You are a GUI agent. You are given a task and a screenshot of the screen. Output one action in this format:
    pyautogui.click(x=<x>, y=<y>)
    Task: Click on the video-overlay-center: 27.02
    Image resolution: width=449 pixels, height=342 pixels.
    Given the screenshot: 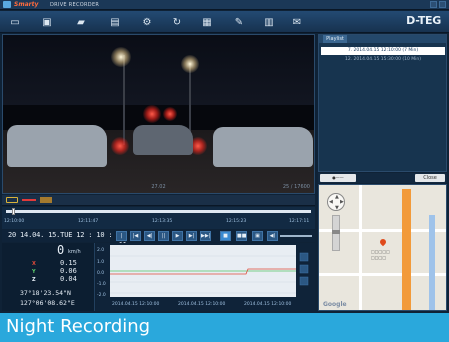 What is the action you would take?
    pyautogui.click(x=158, y=187)
    